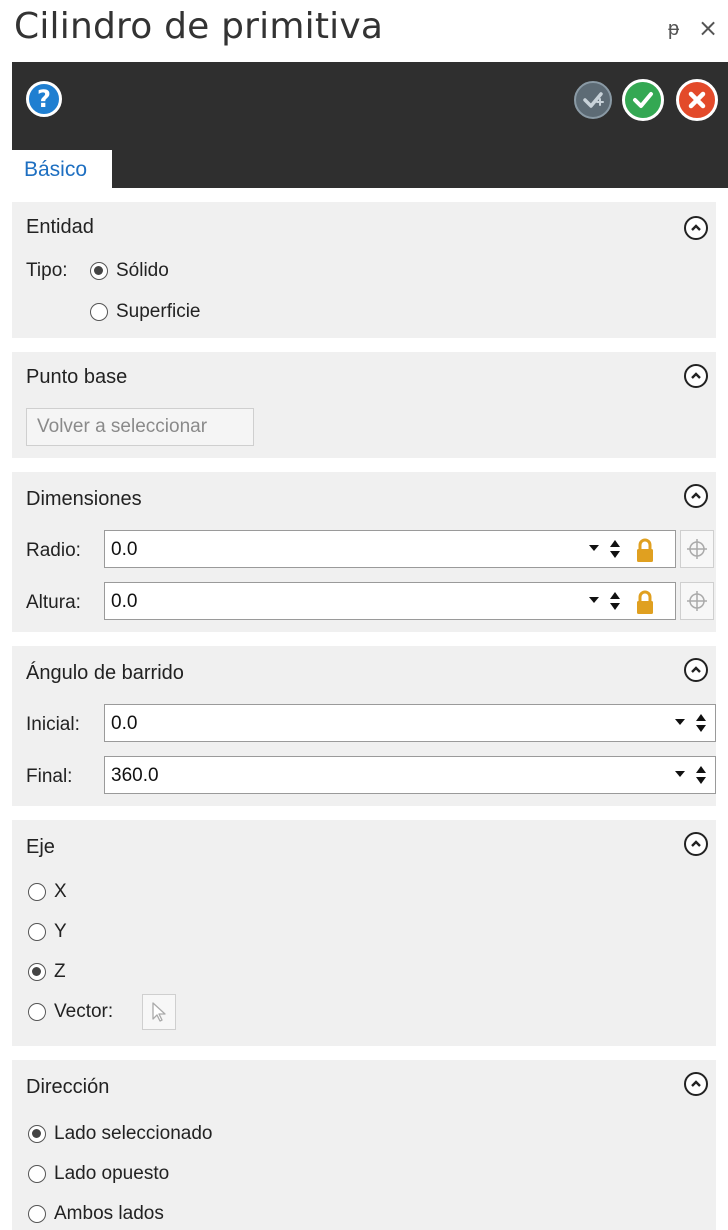 The height and width of the screenshot is (1230, 728). What do you see at coordinates (370, 169) in the screenshot?
I see `tab-strip: Básico` at bounding box center [370, 169].